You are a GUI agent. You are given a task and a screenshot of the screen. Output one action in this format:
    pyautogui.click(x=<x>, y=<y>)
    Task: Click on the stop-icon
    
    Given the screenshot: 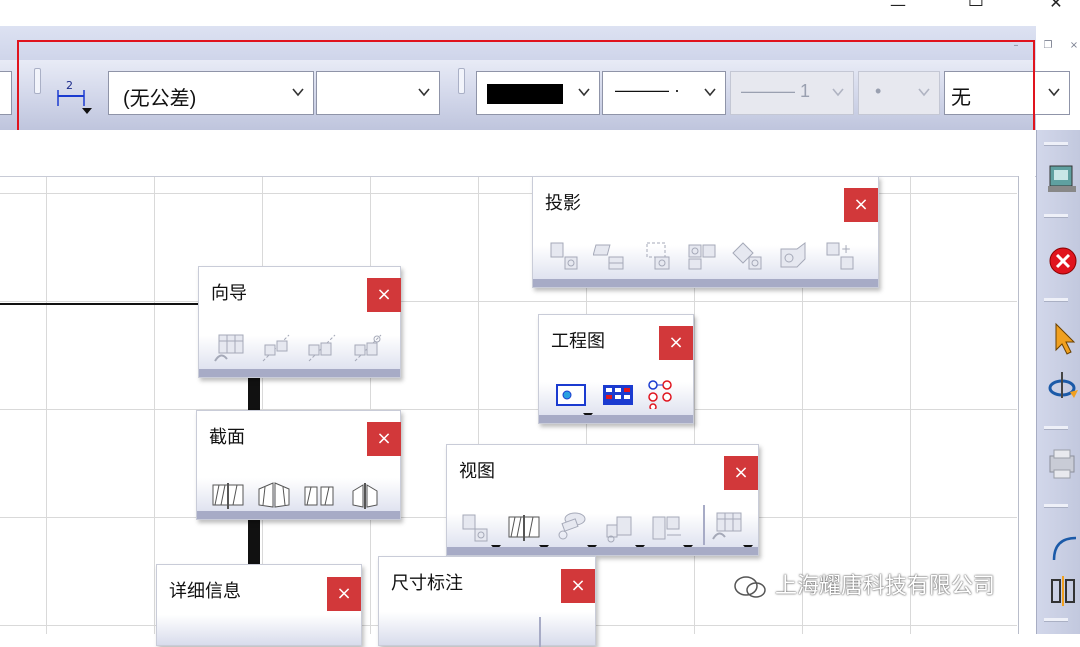 What is the action you would take?
    pyautogui.click(x=1063, y=261)
    